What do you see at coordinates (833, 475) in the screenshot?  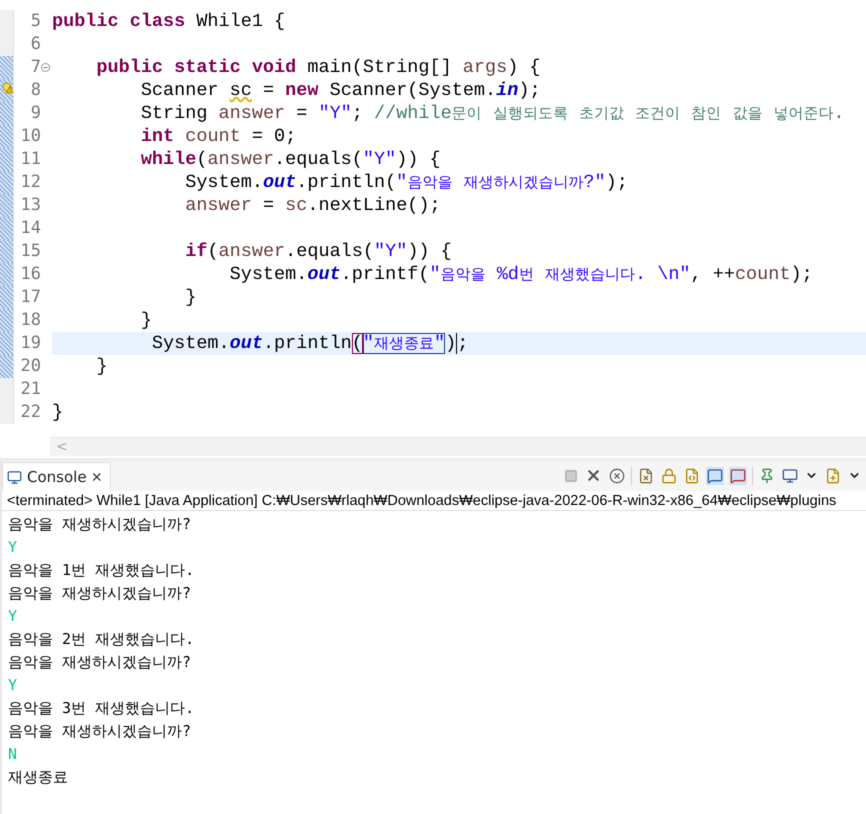 I see `new-console-button` at bounding box center [833, 475].